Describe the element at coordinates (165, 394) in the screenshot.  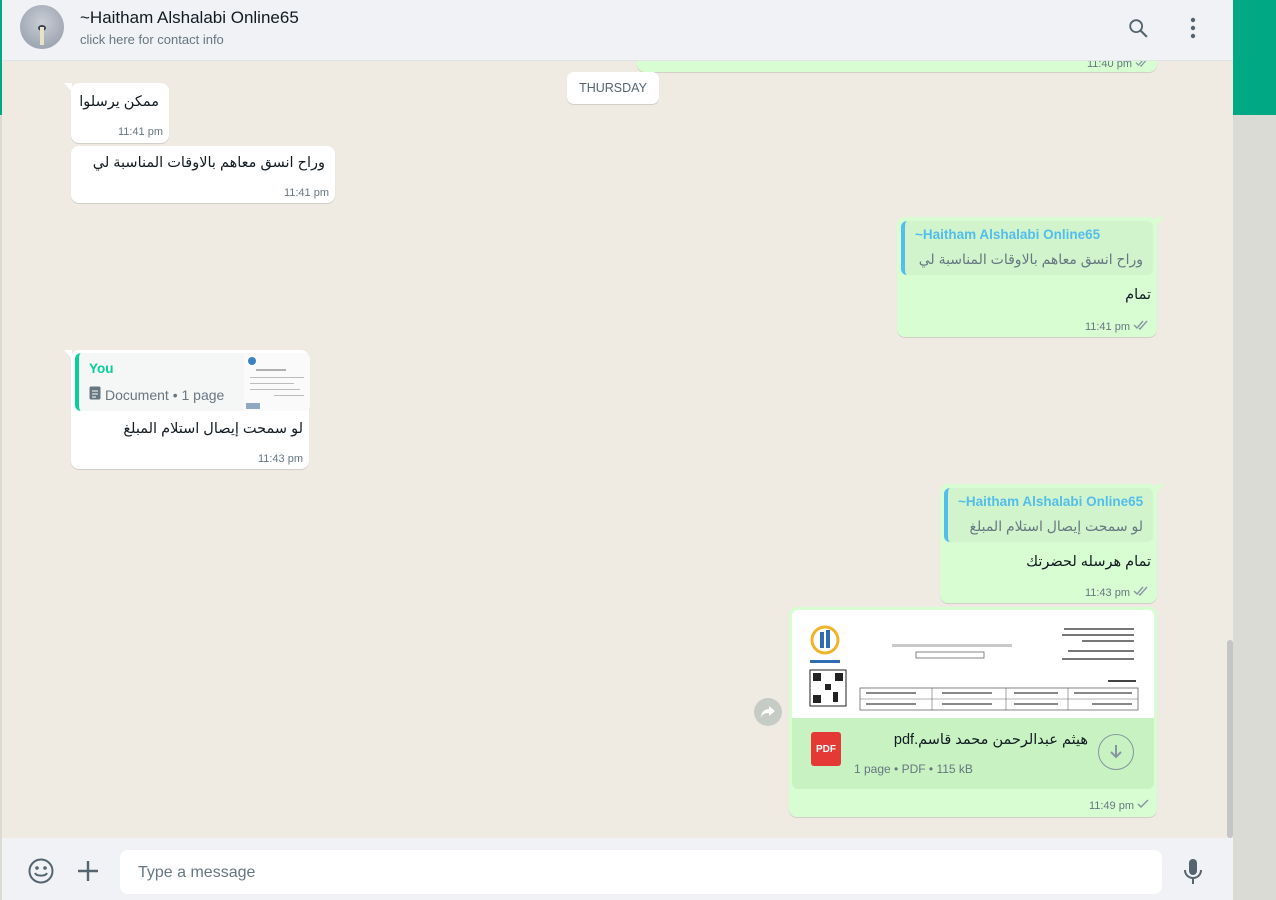
I see `quoted-text: Document • 1 page` at that location.